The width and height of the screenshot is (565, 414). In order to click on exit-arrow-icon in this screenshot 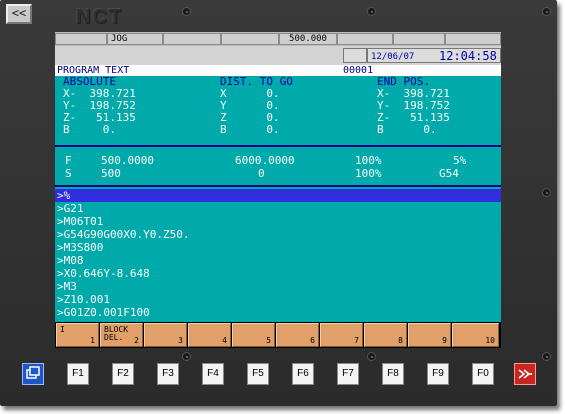, I will do `click(525, 374)`.